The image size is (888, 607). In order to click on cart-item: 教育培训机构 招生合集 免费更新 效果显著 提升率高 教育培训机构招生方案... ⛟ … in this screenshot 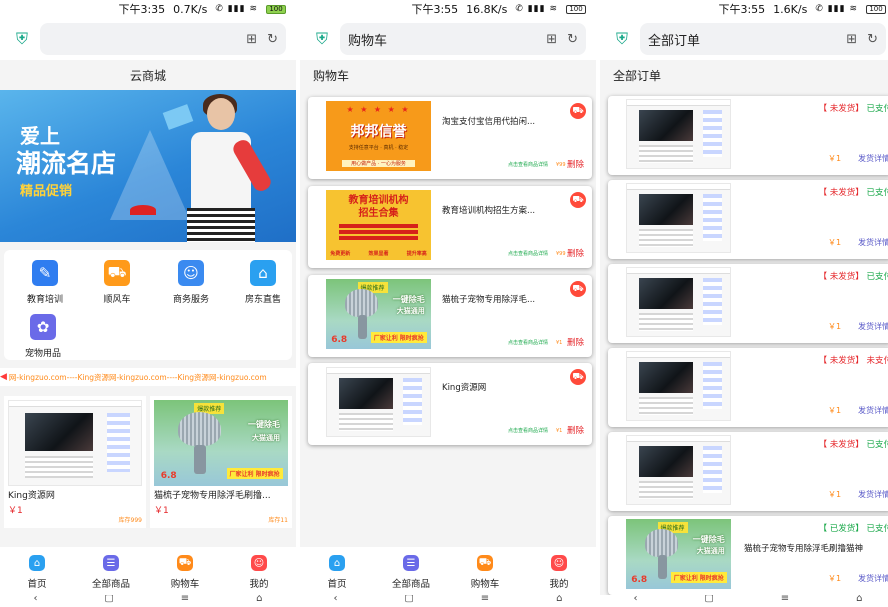, I will do `click(450, 227)`.